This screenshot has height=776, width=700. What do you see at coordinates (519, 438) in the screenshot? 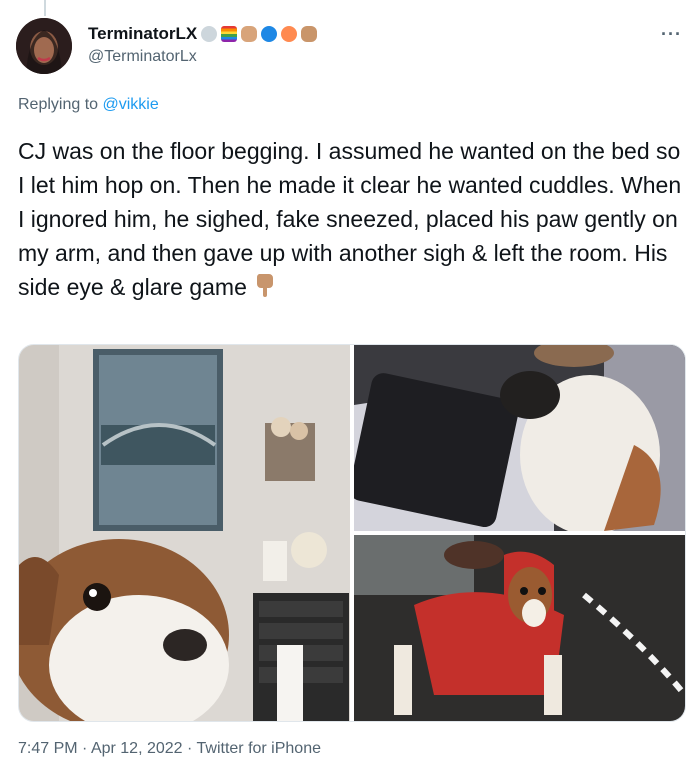
I see `photo-dog-bed` at bounding box center [519, 438].